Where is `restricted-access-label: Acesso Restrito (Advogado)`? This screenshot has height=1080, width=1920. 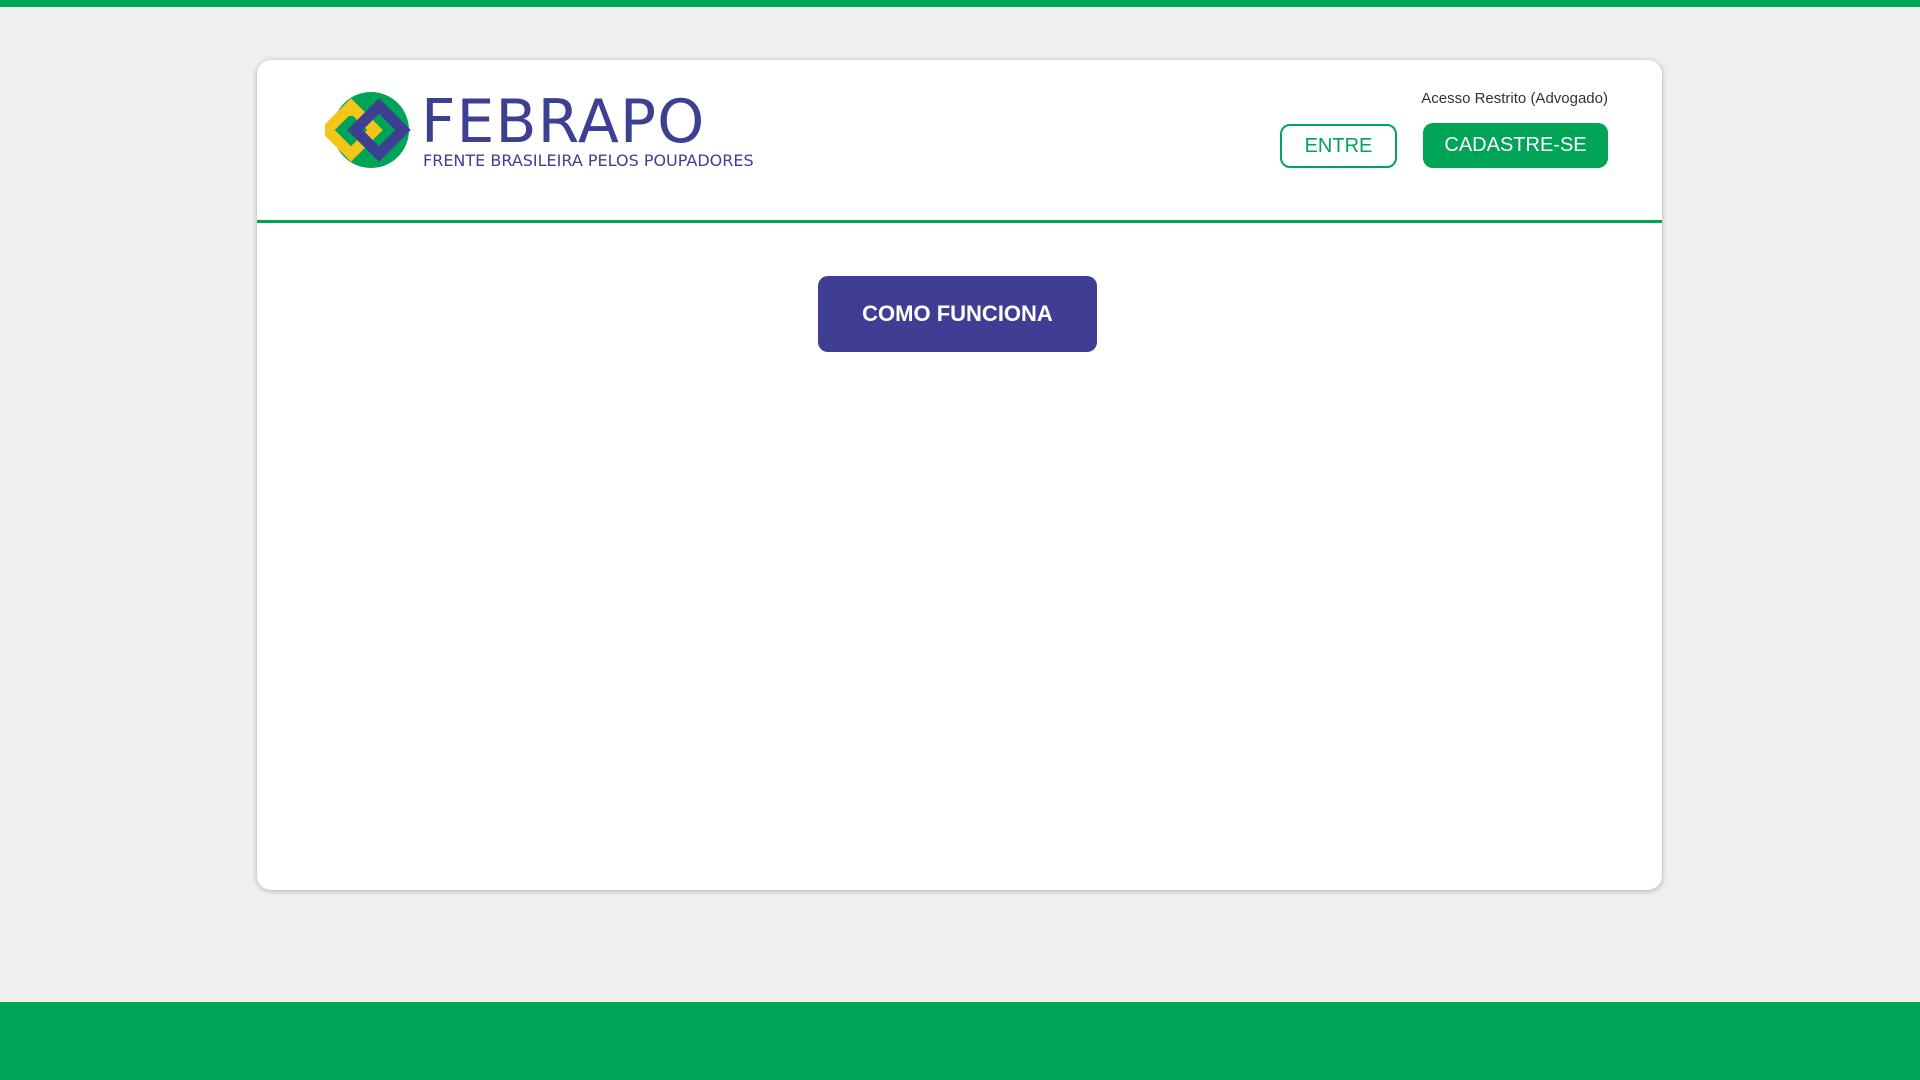
restricted-access-label: Acesso Restrito (Advogado) is located at coordinates (1514, 98).